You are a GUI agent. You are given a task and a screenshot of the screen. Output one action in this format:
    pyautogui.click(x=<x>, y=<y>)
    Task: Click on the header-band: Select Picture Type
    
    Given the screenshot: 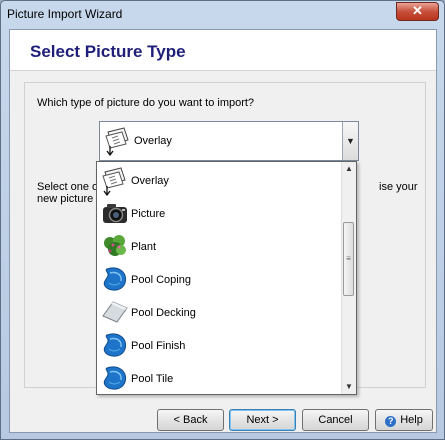 What is the action you would take?
    pyautogui.click(x=223, y=50)
    